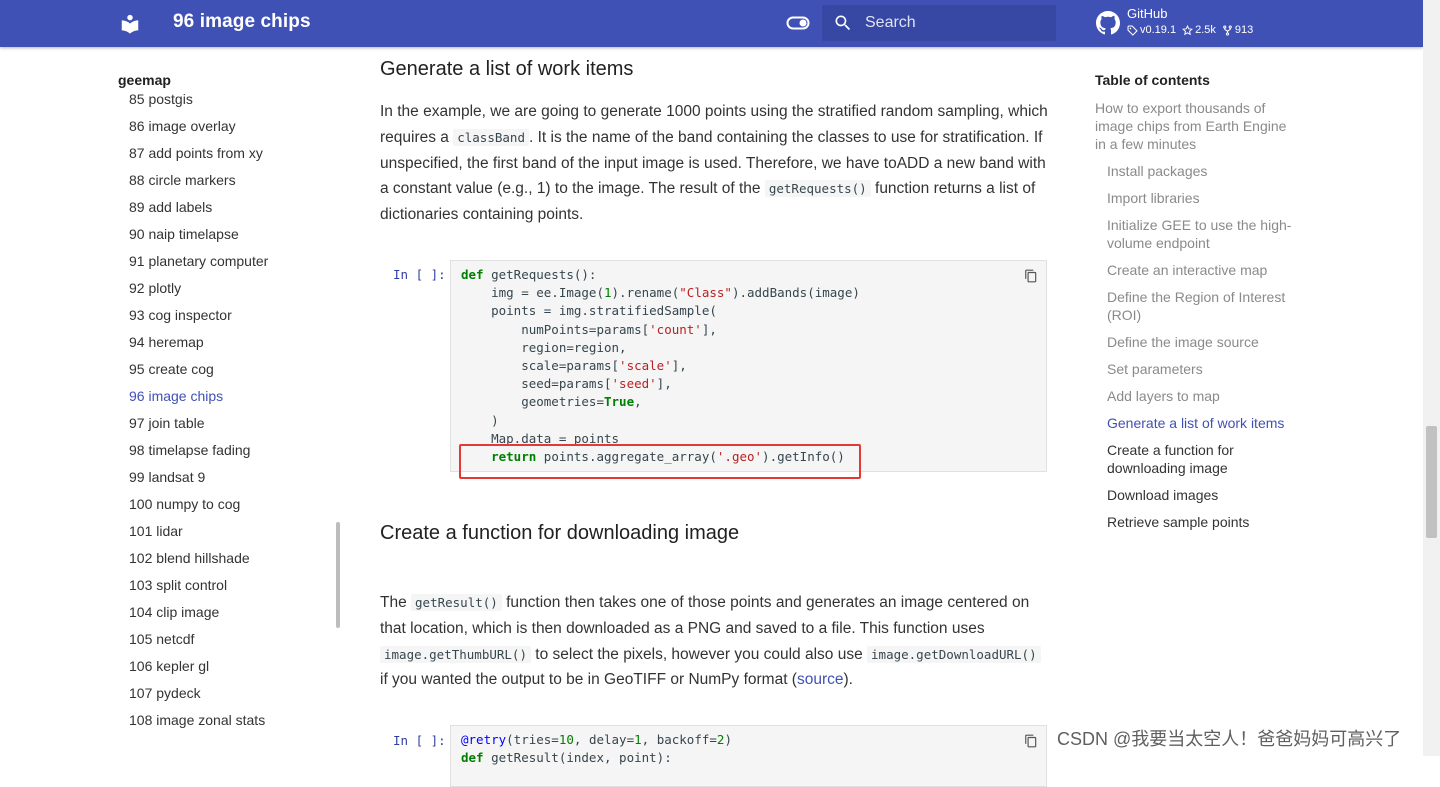 The width and height of the screenshot is (1440, 787). What do you see at coordinates (198, 265) in the screenshot?
I see `nav-item: 91 planetary computer` at bounding box center [198, 265].